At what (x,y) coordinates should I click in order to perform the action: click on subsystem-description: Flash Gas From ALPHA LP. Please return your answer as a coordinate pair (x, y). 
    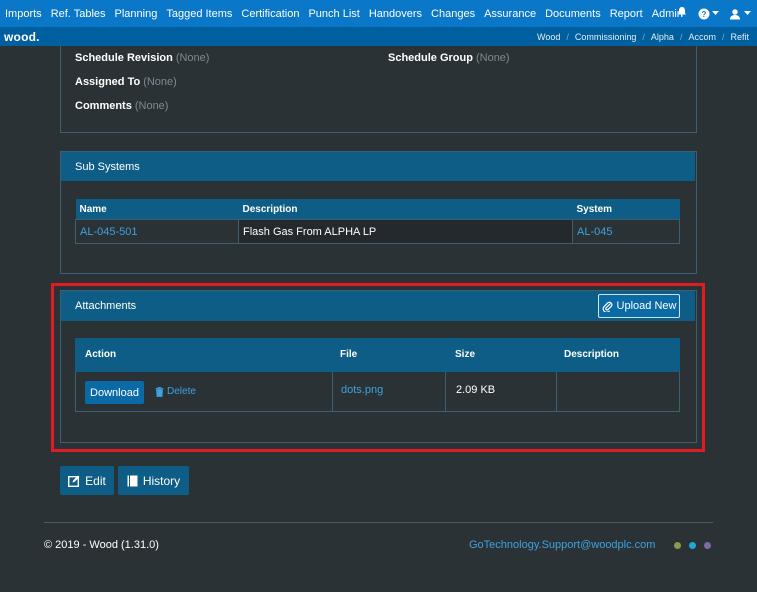
    Looking at the image, I should click on (405, 231).